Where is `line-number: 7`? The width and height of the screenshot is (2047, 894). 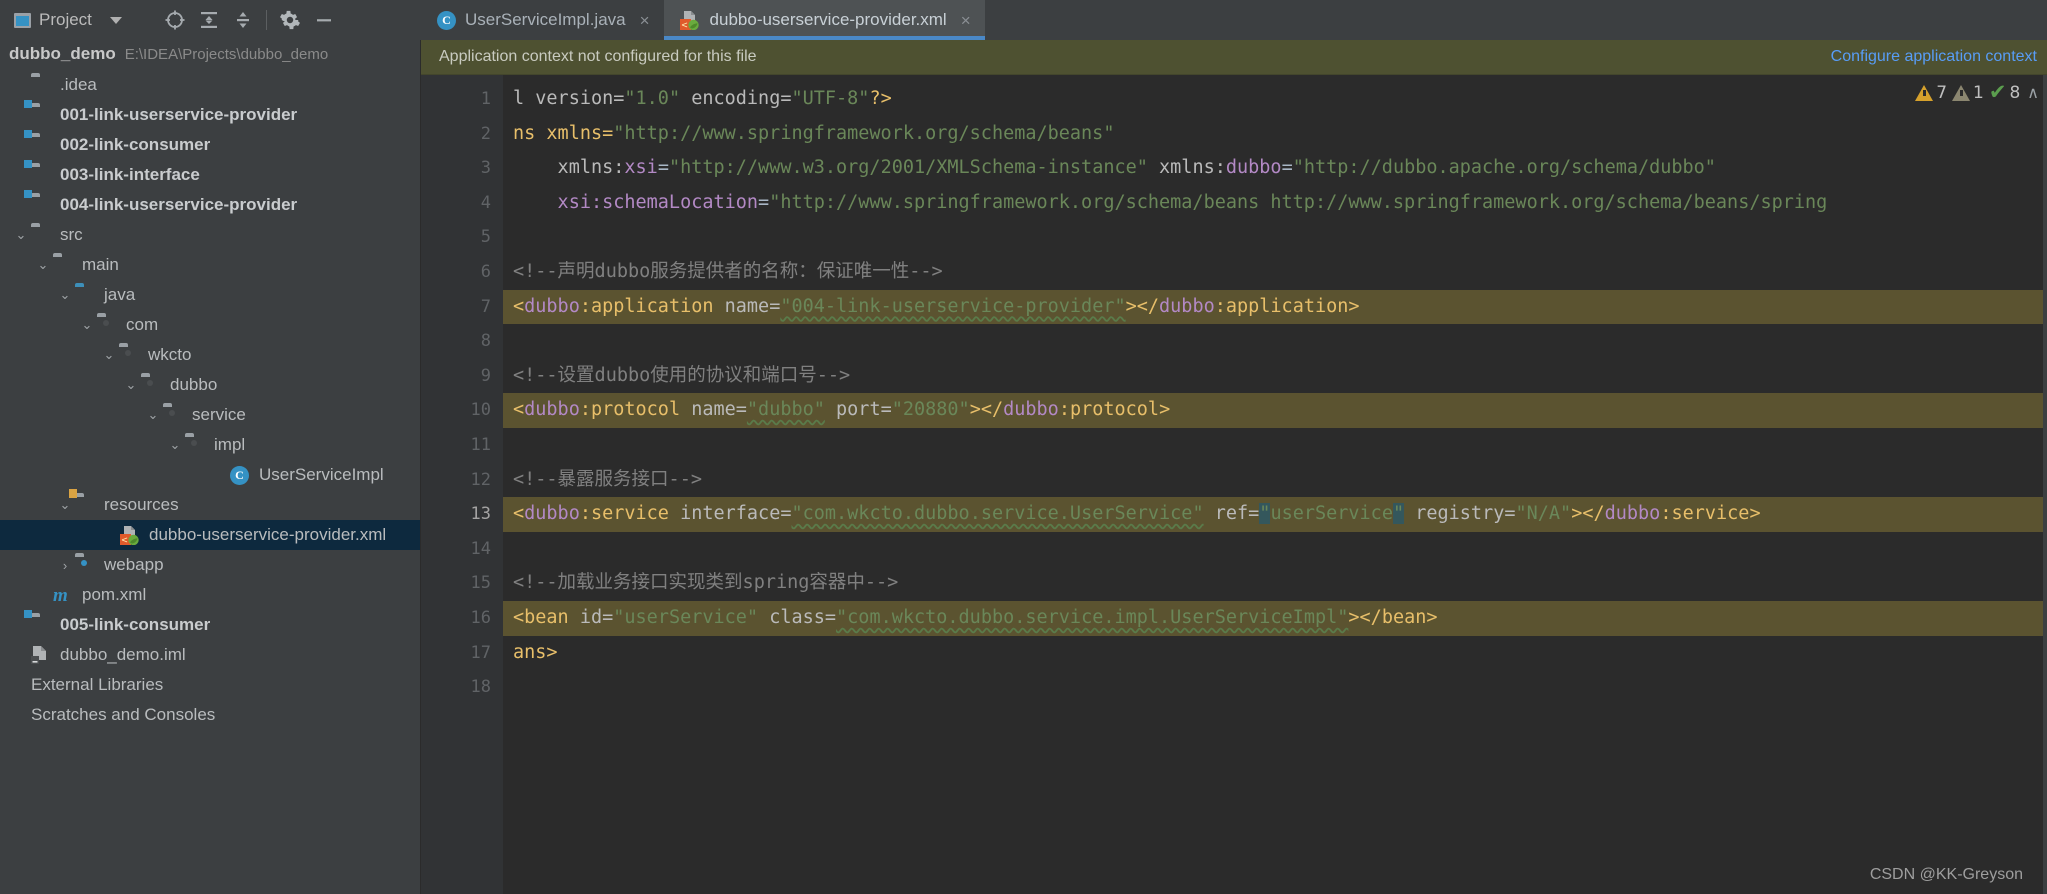
line-number: 7 is located at coordinates (485, 306).